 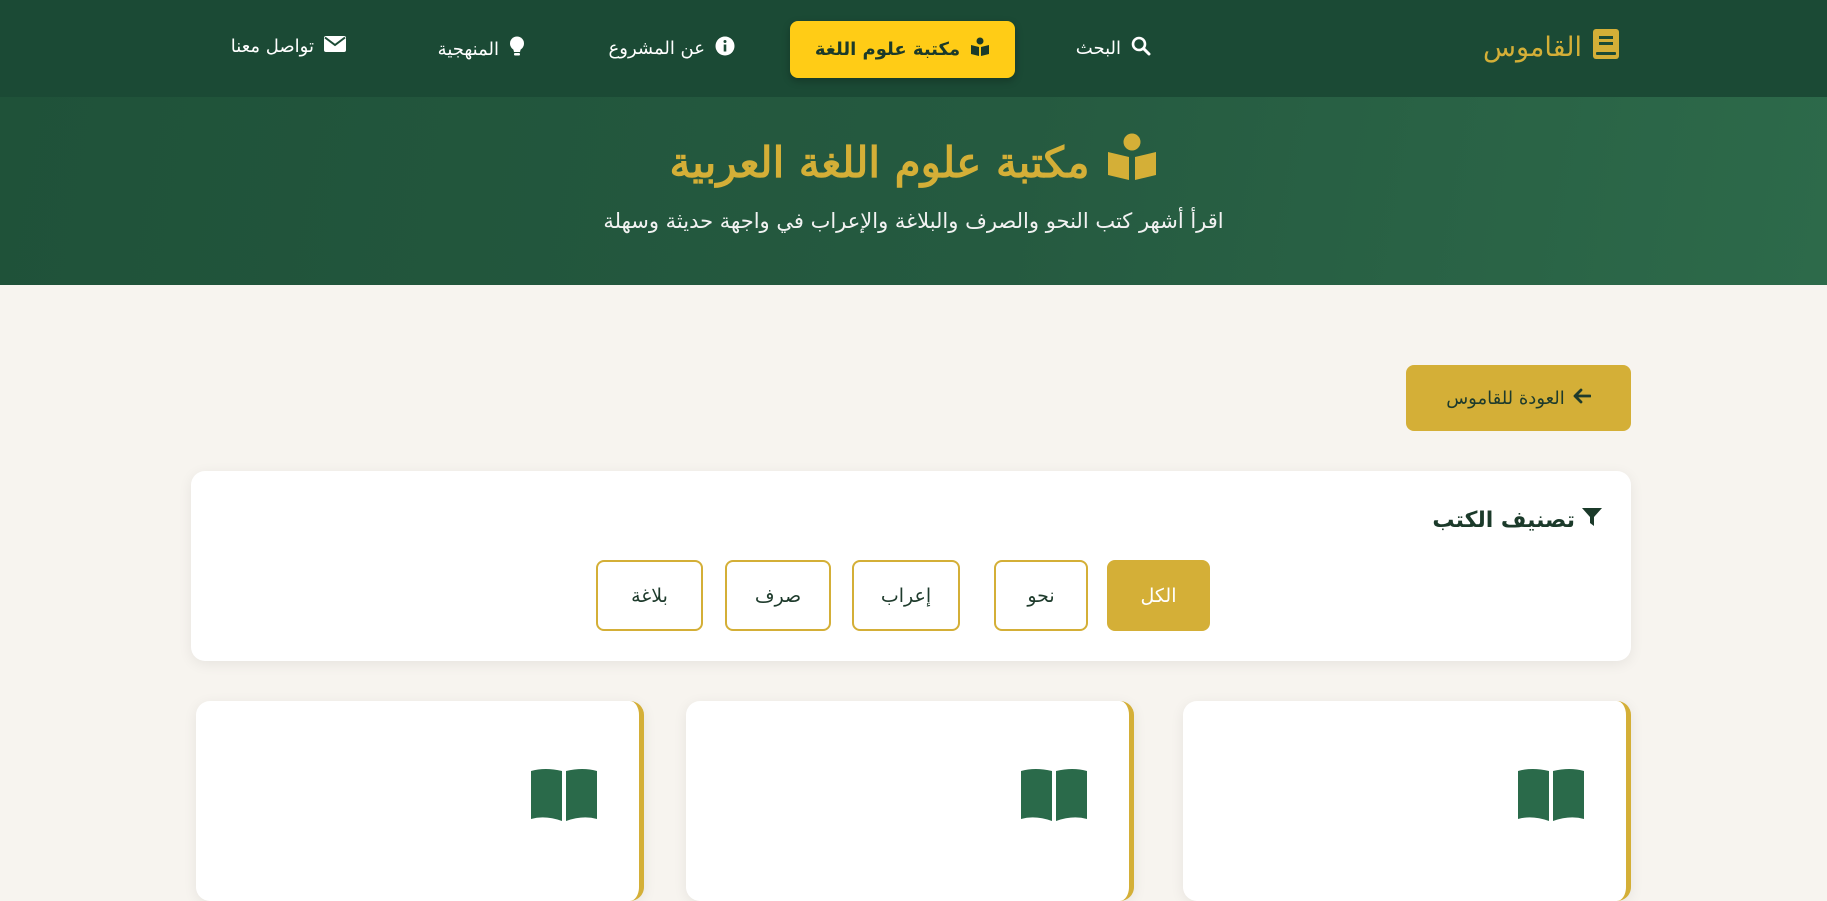 I want to click on filter-chip-sarf: صرف, so click(x=778, y=595).